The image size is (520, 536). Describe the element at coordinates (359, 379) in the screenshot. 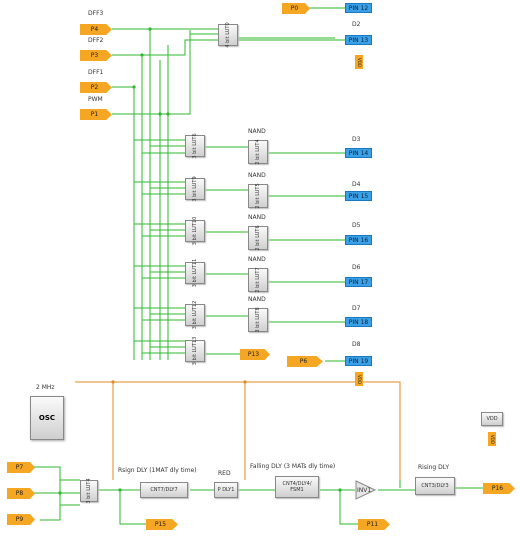

I see `vdd-tag-pin19: VDD` at that location.